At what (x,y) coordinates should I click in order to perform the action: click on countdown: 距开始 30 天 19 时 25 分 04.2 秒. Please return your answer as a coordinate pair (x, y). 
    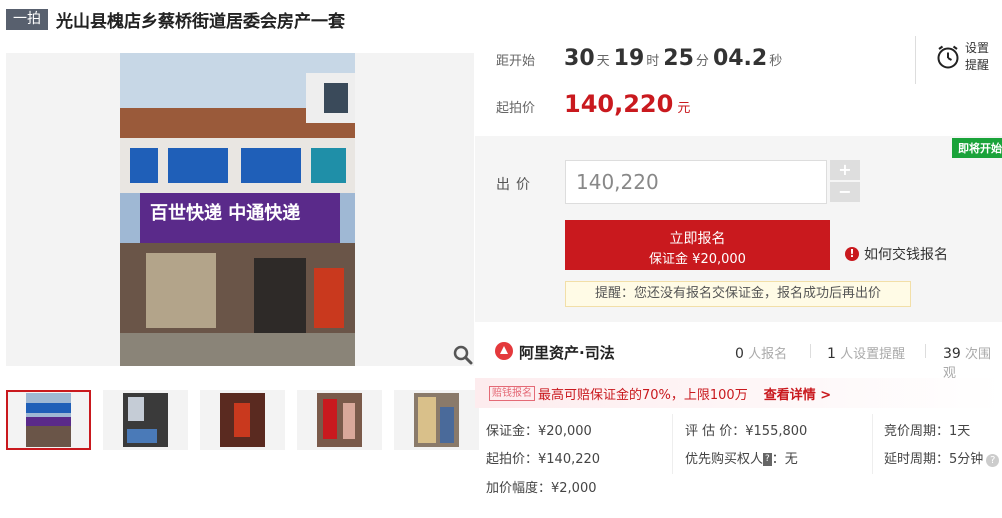
    Looking at the image, I should click on (641, 58).